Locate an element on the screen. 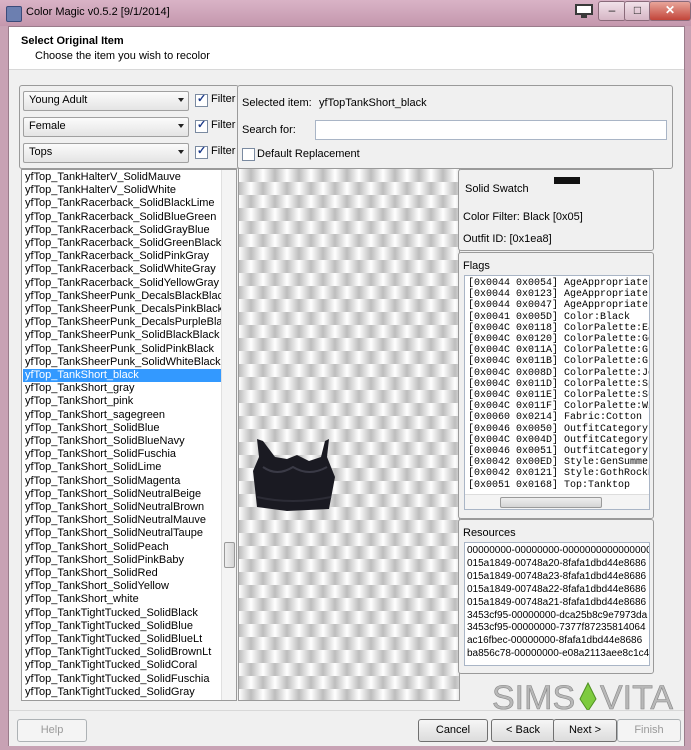 Image resolution: width=691 pixels, height=750 pixels. back-button: < Back is located at coordinates (523, 730).